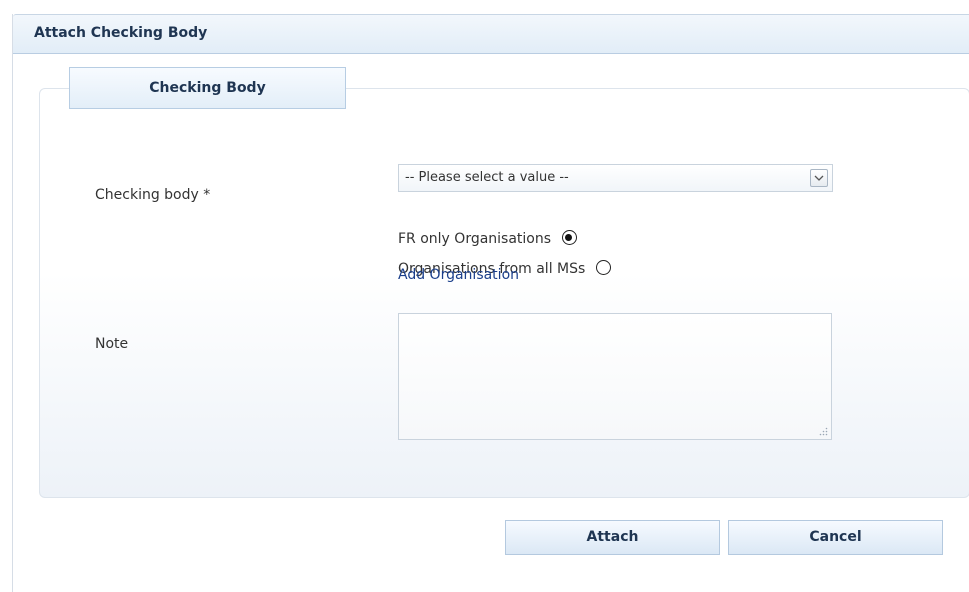 The height and width of the screenshot is (592, 969). What do you see at coordinates (153, 195) in the screenshot?
I see `checking-body-label: Checking body *` at bounding box center [153, 195].